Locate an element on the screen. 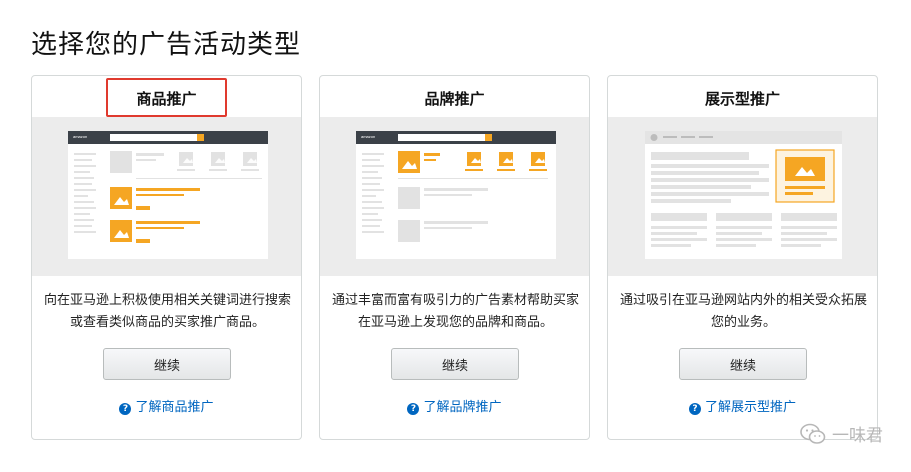  card-description: 向在亚马逊上积极使用相关关键词进行搜索或查看类似商品的买家推广商品。 is located at coordinates (167, 311).